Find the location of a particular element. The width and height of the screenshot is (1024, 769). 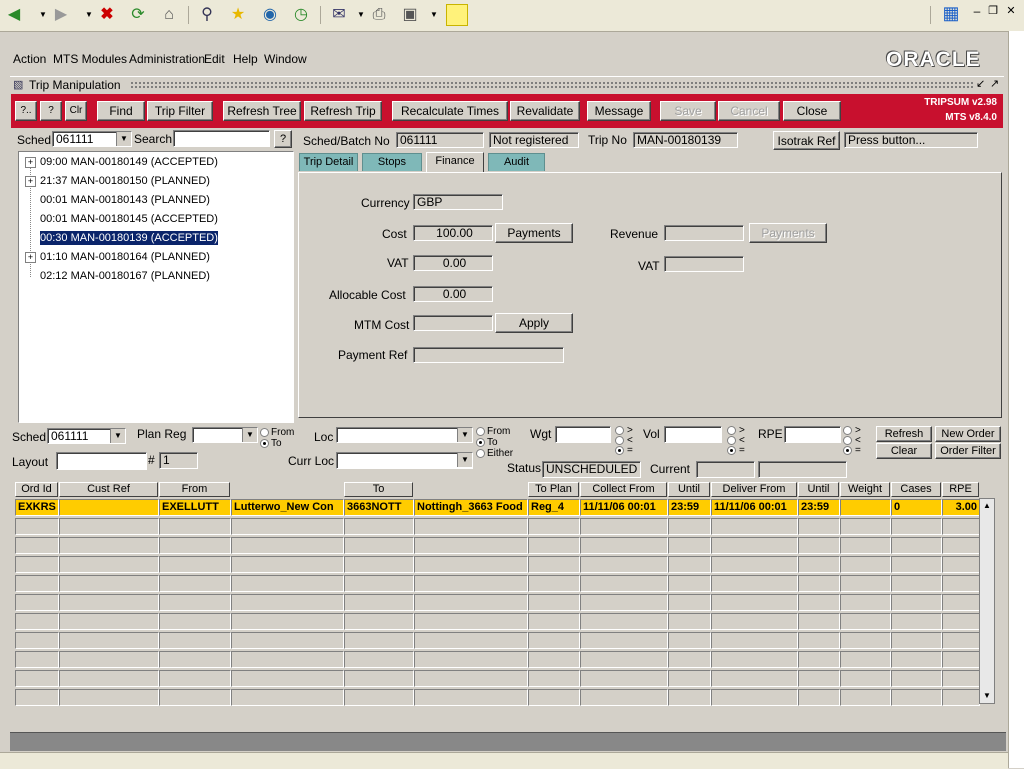

trip-filter-button: Trip Filter is located at coordinates (180, 111).